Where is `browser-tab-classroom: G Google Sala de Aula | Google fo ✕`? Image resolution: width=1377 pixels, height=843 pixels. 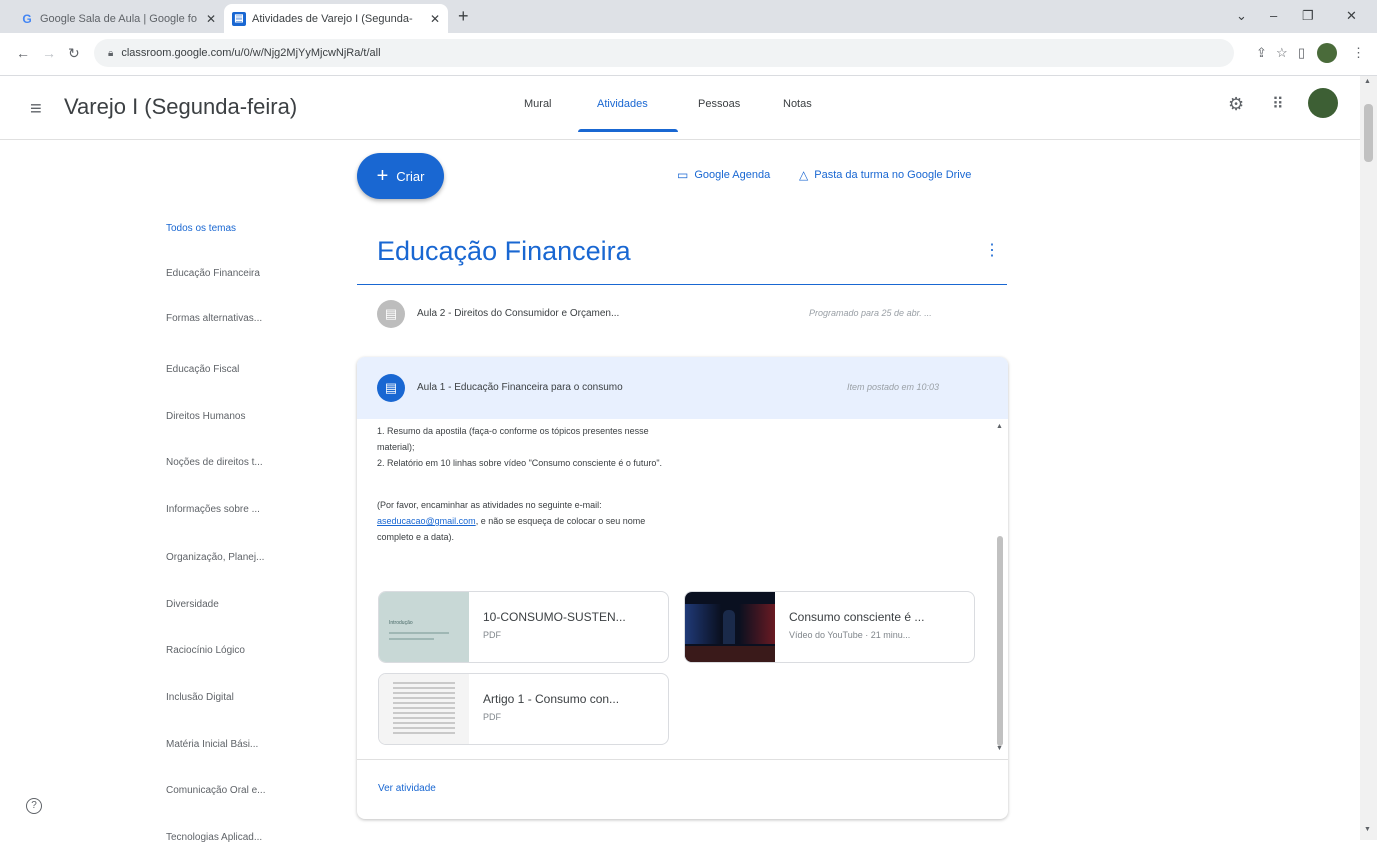 browser-tab-classroom: G Google Sala de Aula | Google fo ✕ is located at coordinates (118, 18).